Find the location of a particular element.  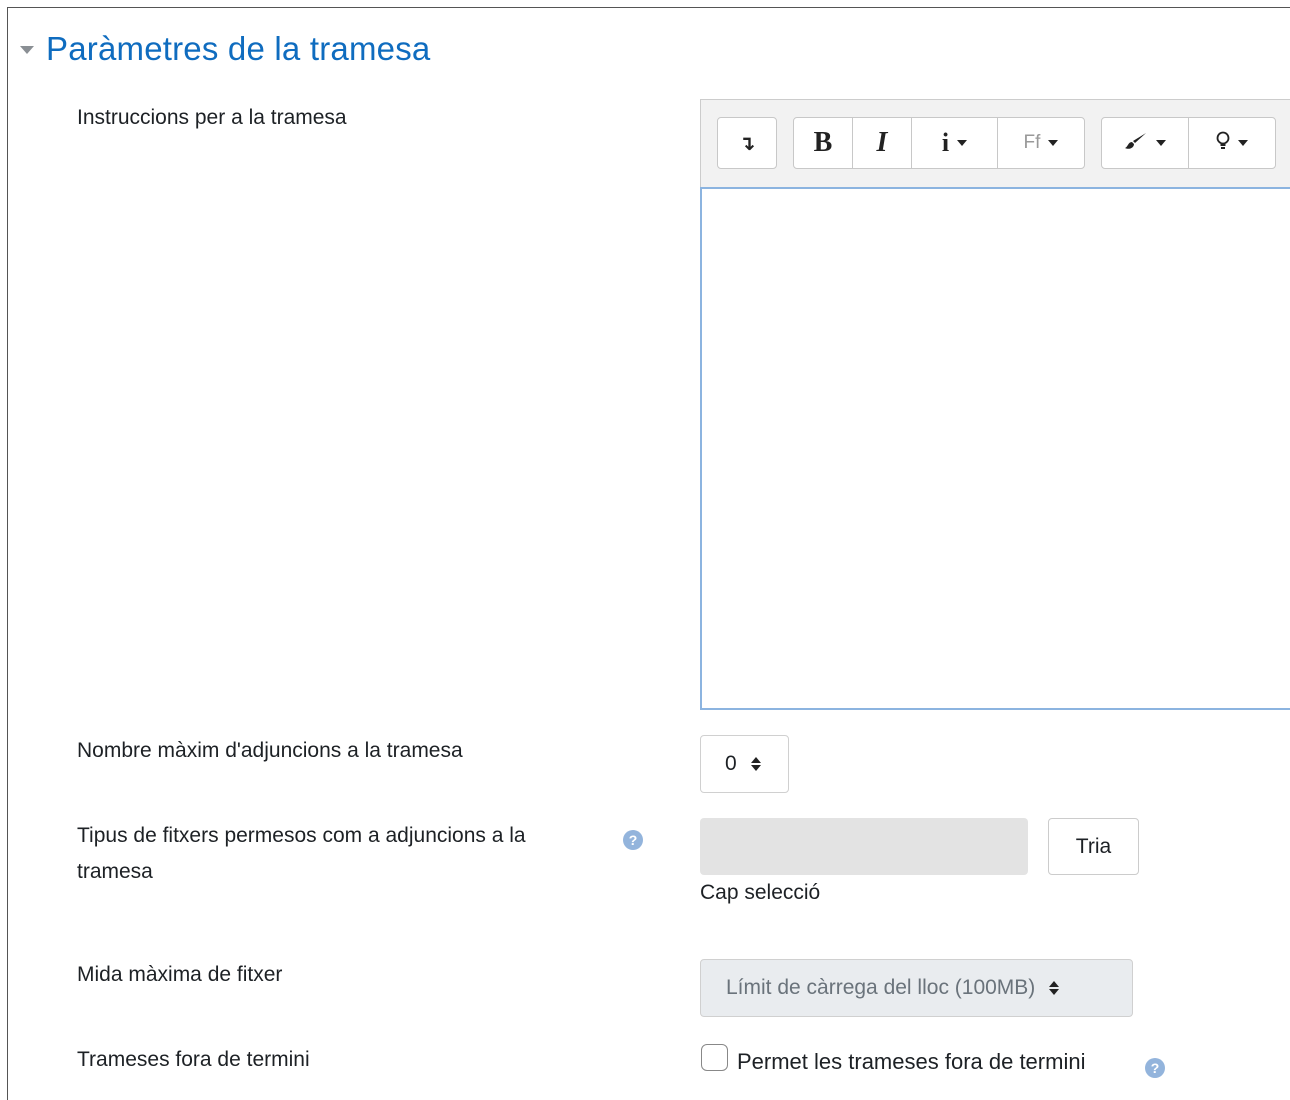

collapse-caret-icon is located at coordinates (27, 50).